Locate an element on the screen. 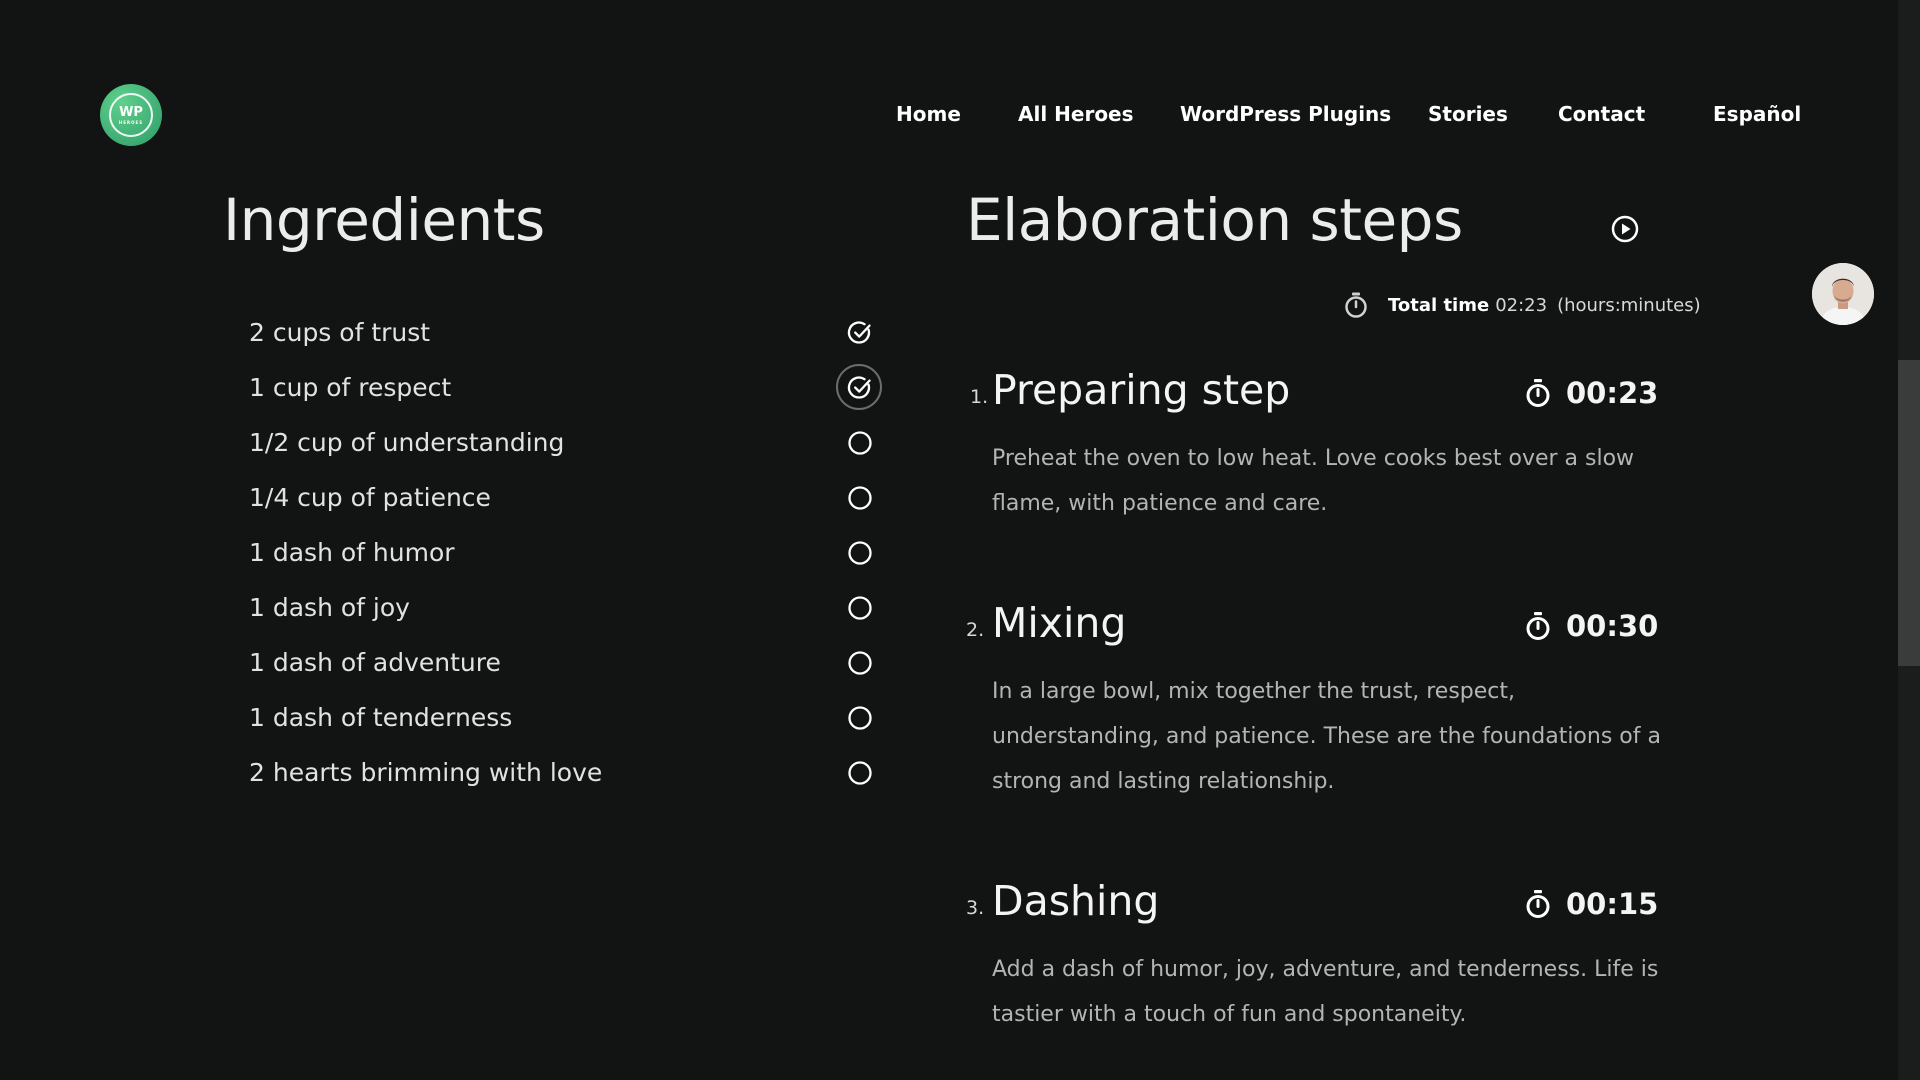 This screenshot has width=1920, height=1080. ingredient-label: 2 hearts brimming with love is located at coordinates (426, 772).